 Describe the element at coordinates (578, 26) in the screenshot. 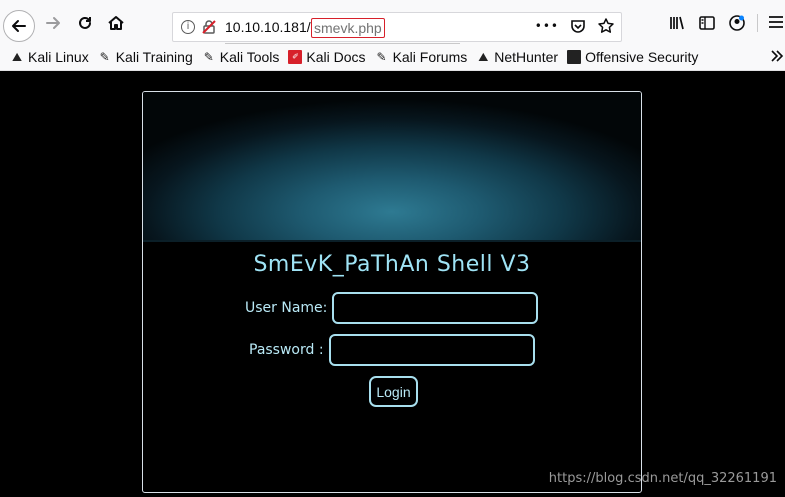

I see `pocket-icon` at that location.